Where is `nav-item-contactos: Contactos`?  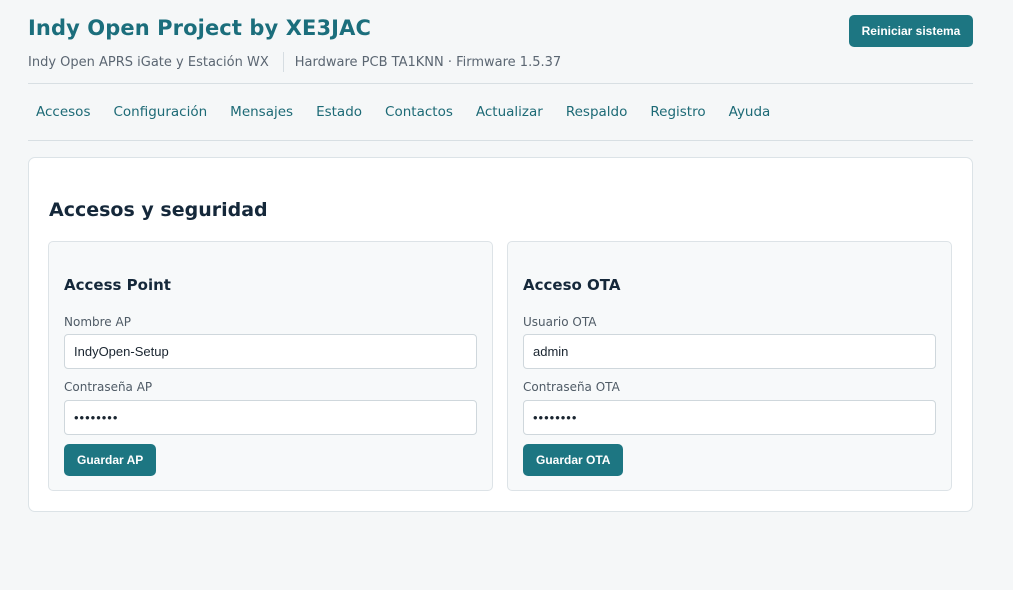
nav-item-contactos: Contactos is located at coordinates (419, 112).